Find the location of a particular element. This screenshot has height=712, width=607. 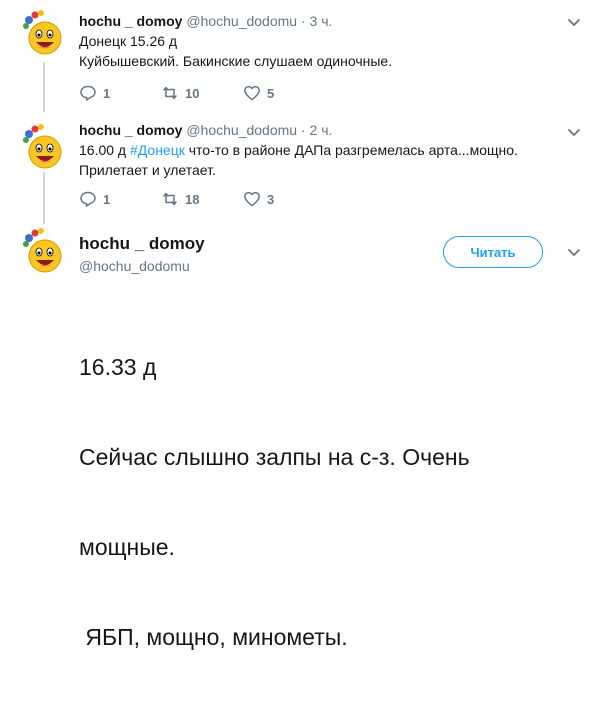

tweet-header: hochu _ domoy @hochu_dodomu · 3 ч. is located at coordinates (205, 21).